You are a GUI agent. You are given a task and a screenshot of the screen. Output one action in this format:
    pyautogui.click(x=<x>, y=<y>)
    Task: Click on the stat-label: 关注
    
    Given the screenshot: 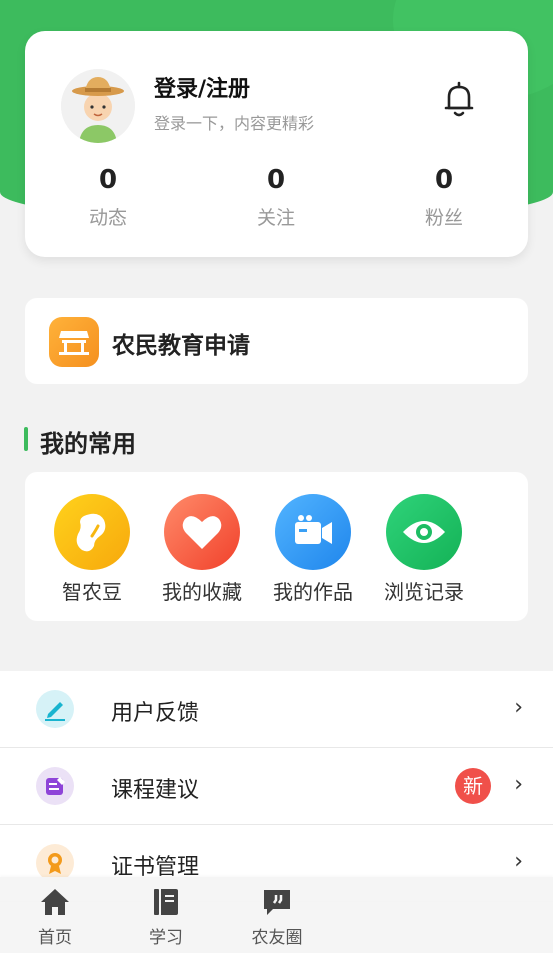 What is the action you would take?
    pyautogui.click(x=275, y=218)
    